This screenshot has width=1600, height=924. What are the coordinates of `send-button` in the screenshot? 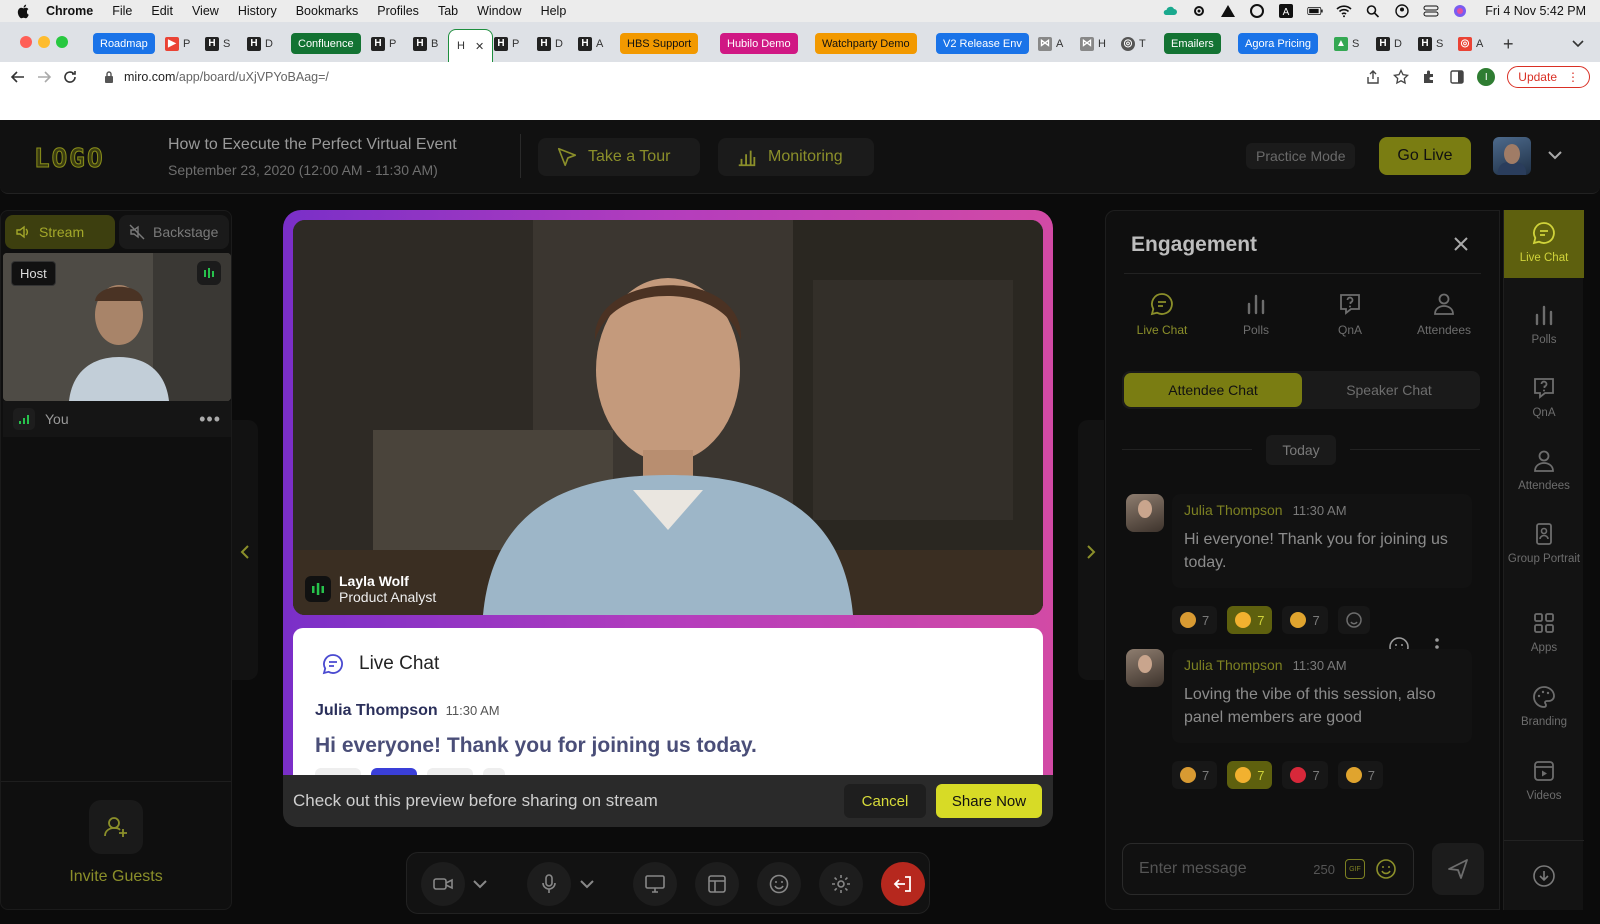 It's located at (1458, 869).